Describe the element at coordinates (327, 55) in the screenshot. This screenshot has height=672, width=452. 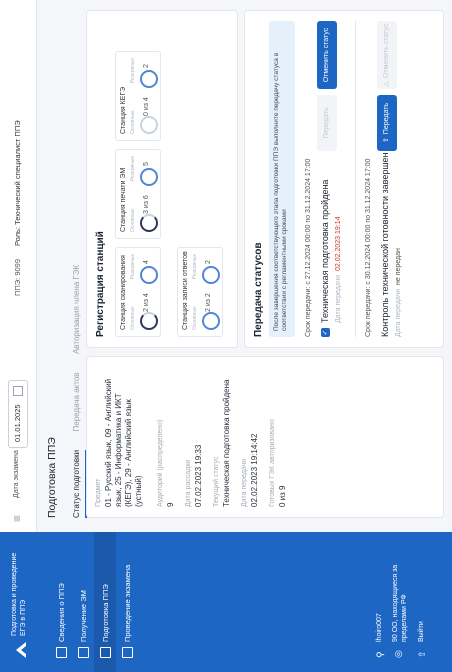
I see `cancel-status-button: Отменить статус` at that location.